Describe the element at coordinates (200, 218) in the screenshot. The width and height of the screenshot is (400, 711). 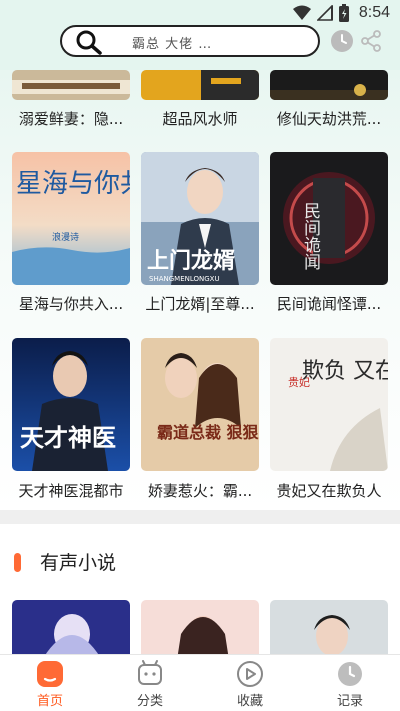
I see `book-cover: 上门龙婿 SHANGMENLONGXU` at that location.